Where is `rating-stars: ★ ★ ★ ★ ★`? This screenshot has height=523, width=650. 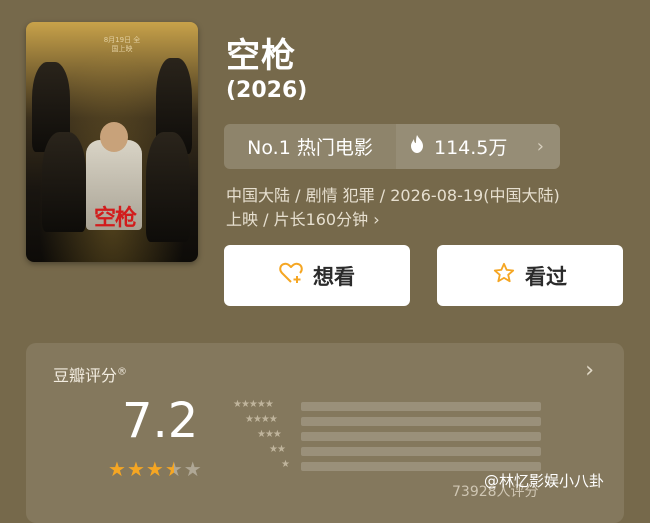 rating-stars: ★ ★ ★ ★ ★ is located at coordinates (155, 469).